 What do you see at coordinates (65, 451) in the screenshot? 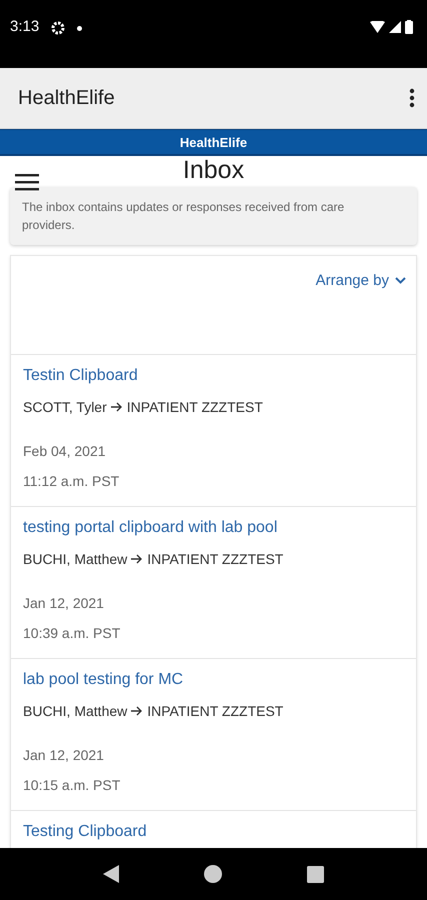
I see `message-date: Feb 04, 2021` at bounding box center [65, 451].